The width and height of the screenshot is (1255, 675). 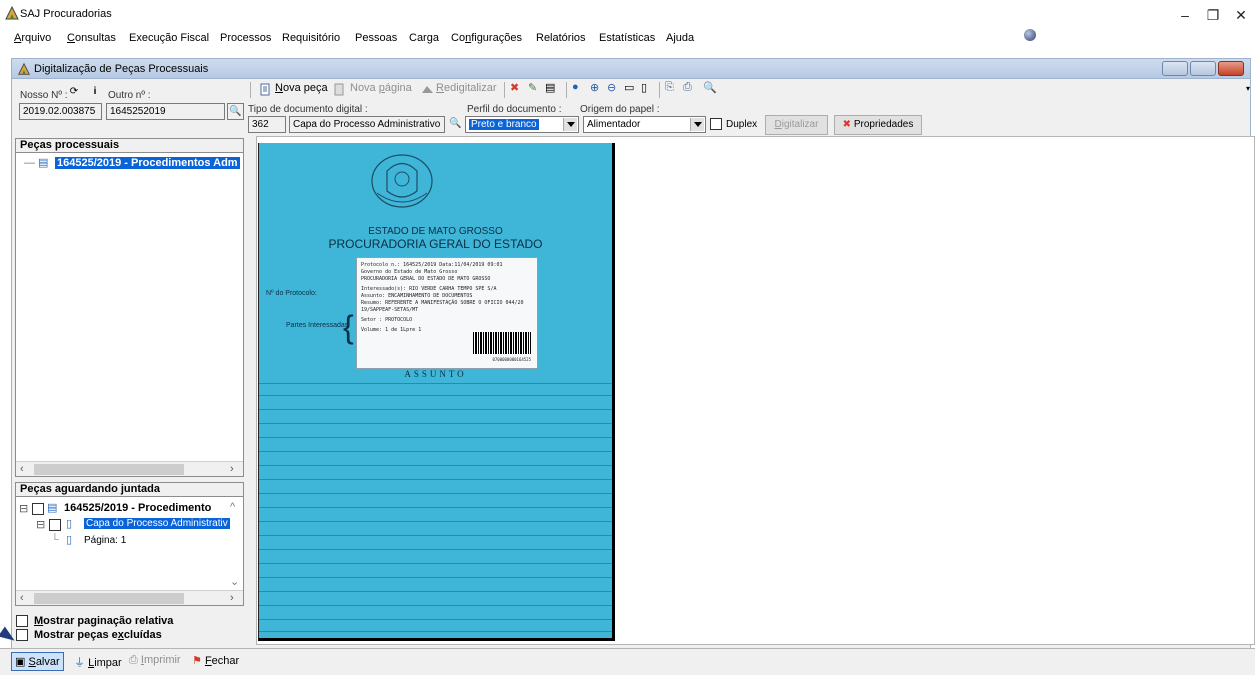 What do you see at coordinates (103, 621) in the screenshot?
I see `paginacao-label: Mostrar paginação relativa` at bounding box center [103, 621].